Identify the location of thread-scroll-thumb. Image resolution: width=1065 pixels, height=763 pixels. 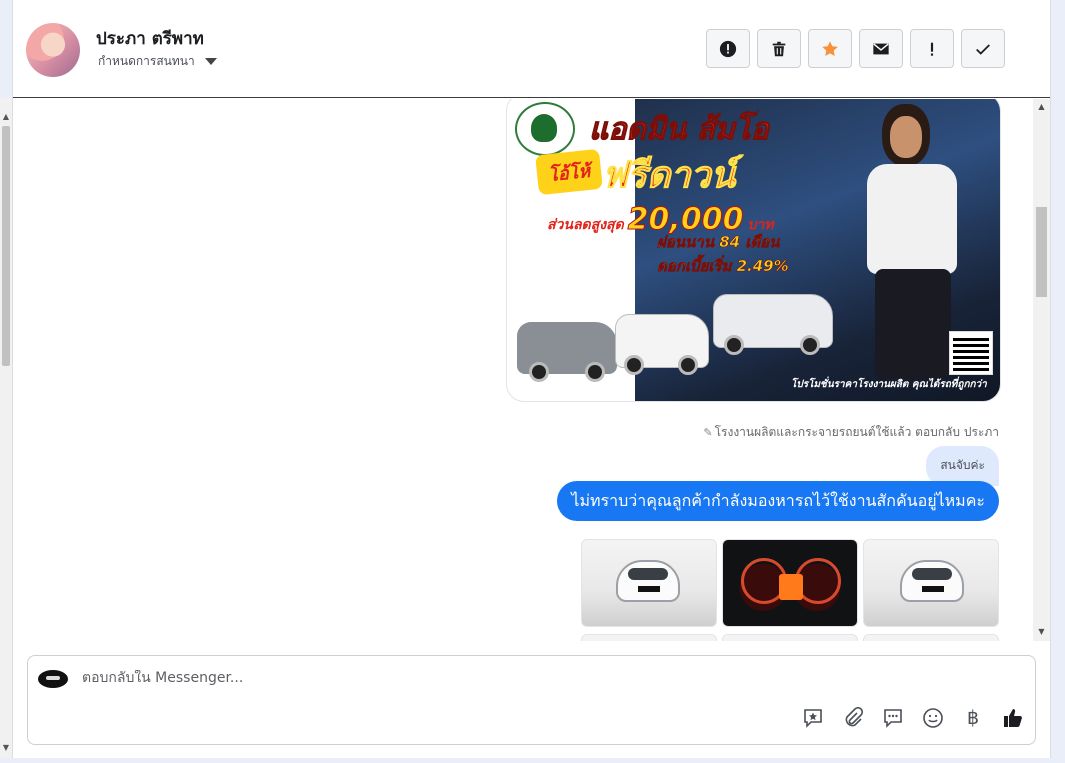
(1041, 252).